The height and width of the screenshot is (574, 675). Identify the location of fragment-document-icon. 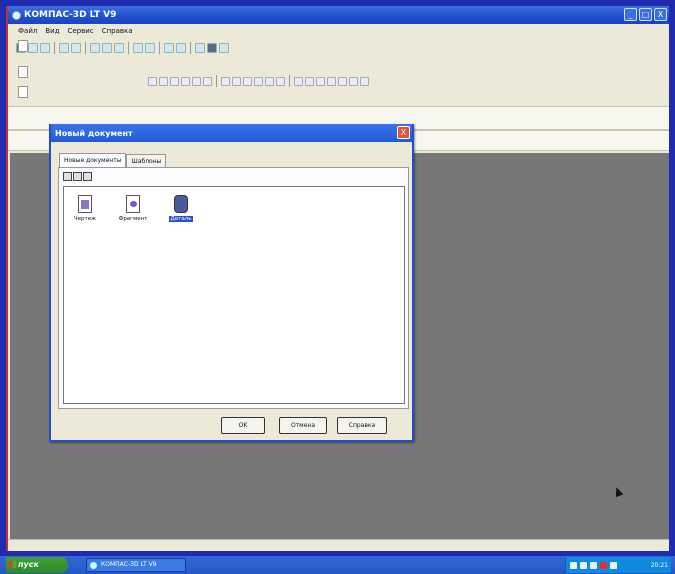
(133, 204).